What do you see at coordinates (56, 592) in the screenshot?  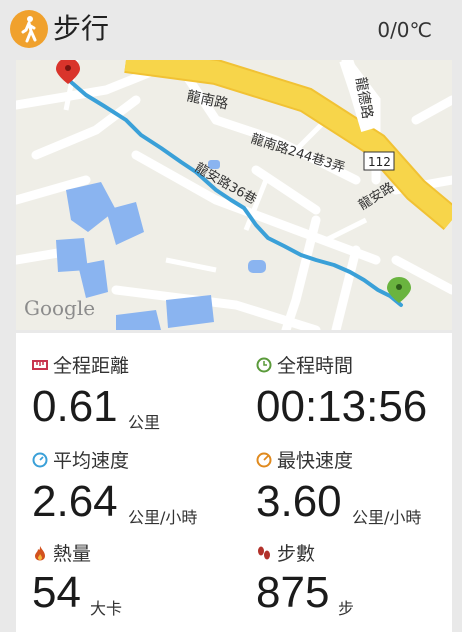 I see `calories-value: 54` at bounding box center [56, 592].